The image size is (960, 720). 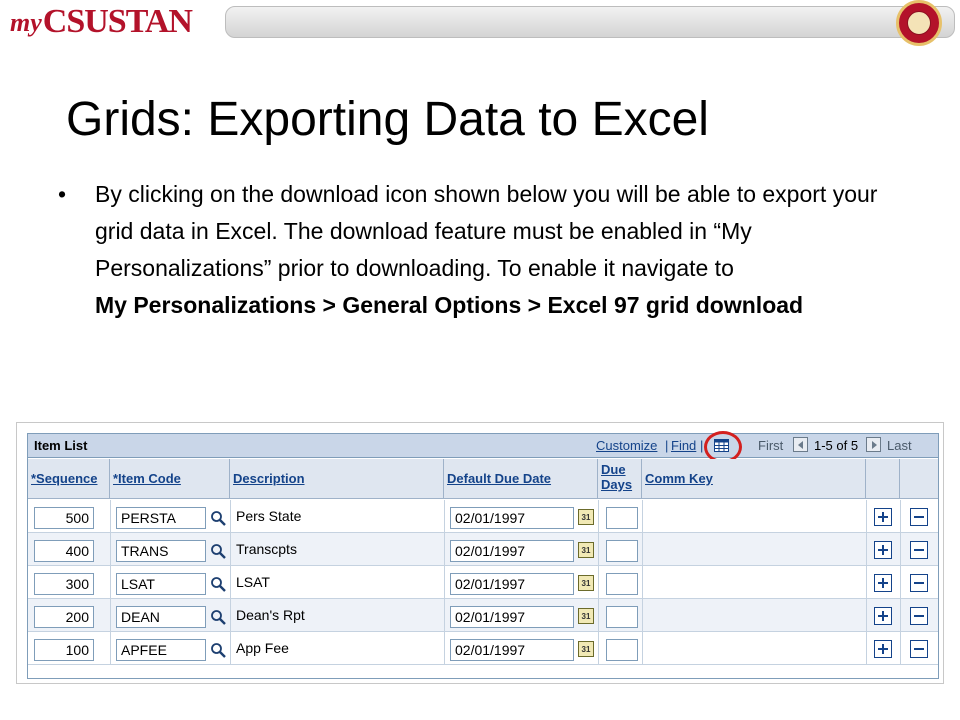 I want to click on next-row-icon, so click(x=873, y=444).